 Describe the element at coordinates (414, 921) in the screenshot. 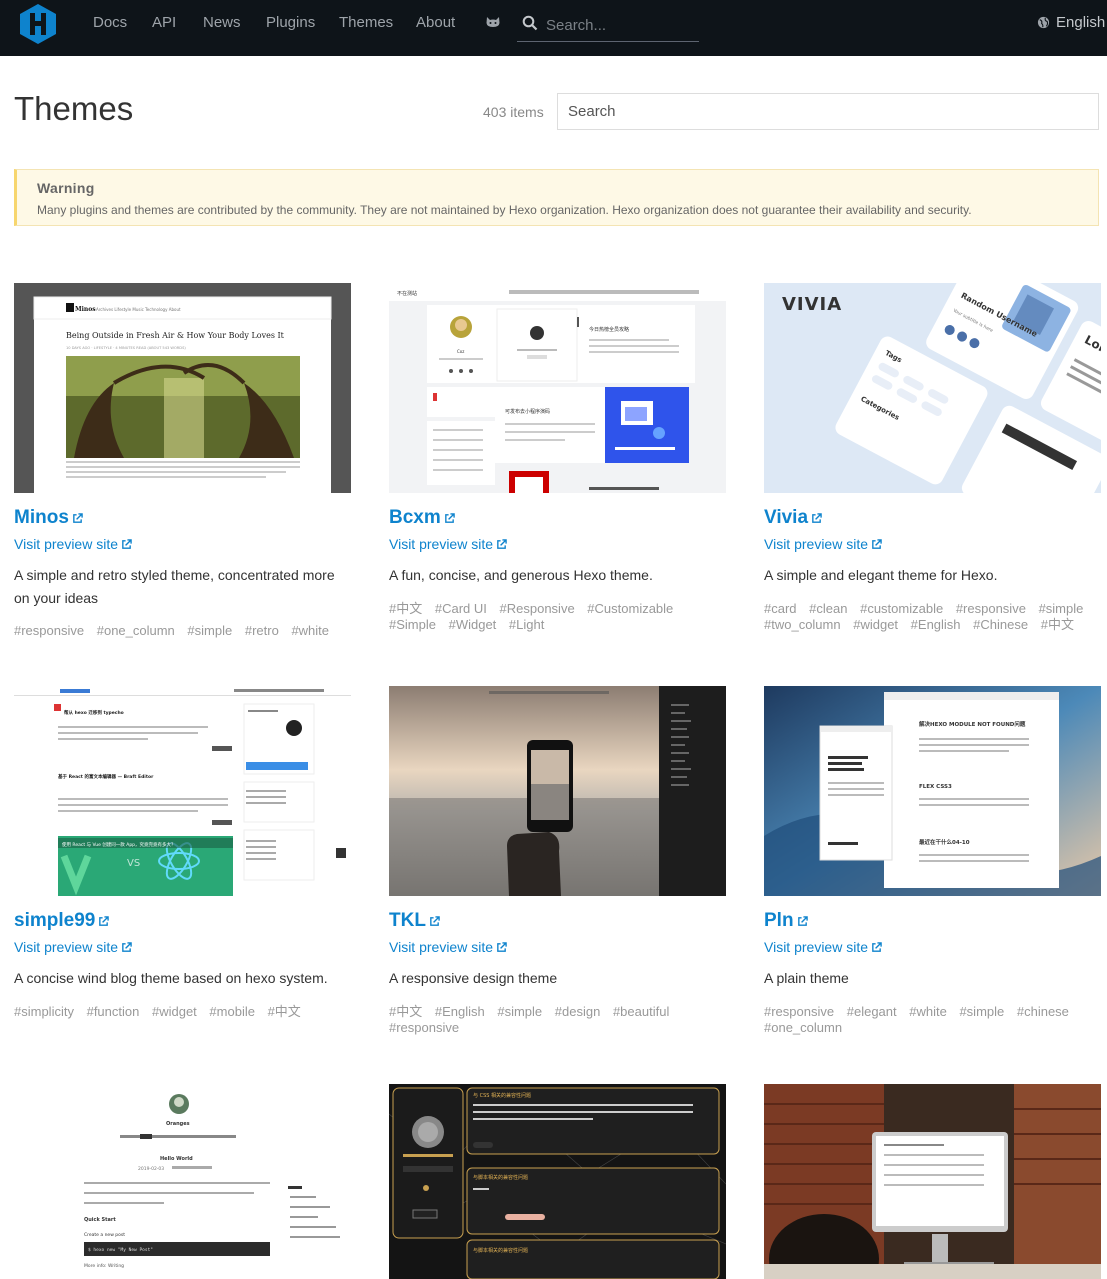

I see `theme-name-link: TKL` at that location.